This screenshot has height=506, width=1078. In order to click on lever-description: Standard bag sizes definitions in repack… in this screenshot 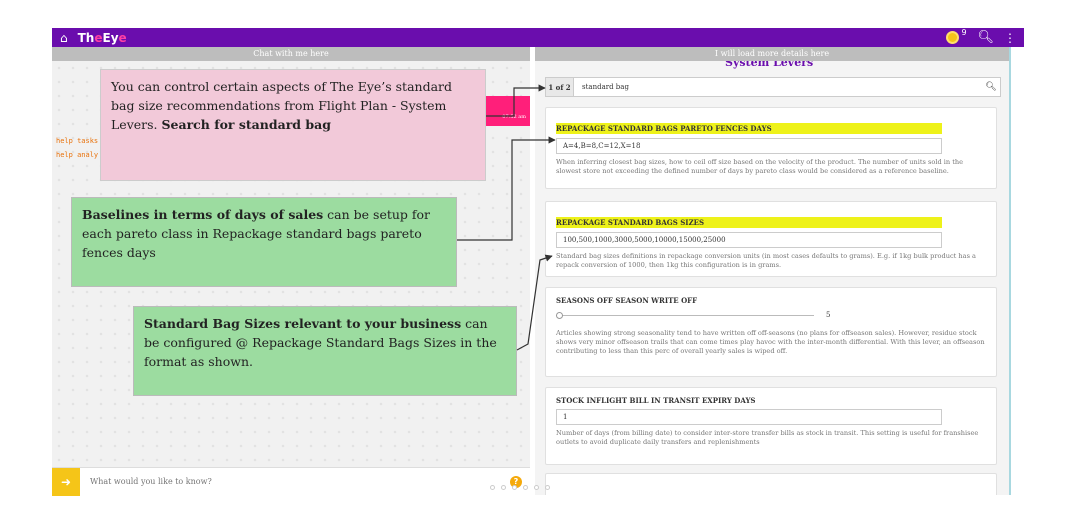, I will do `click(766, 260)`.